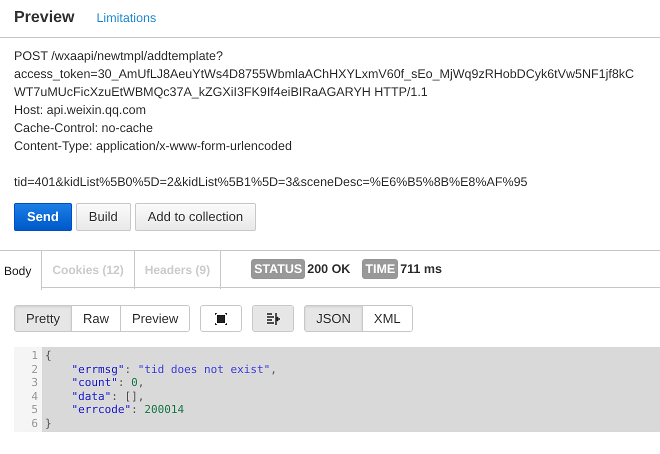 This screenshot has width=660, height=454. What do you see at coordinates (34, 355) in the screenshot?
I see `line-number: 1` at bounding box center [34, 355].